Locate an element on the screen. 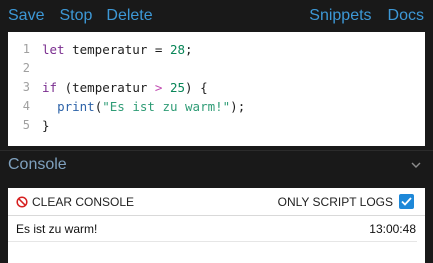 The height and width of the screenshot is (263, 433). code-token: 25 is located at coordinates (177, 87).